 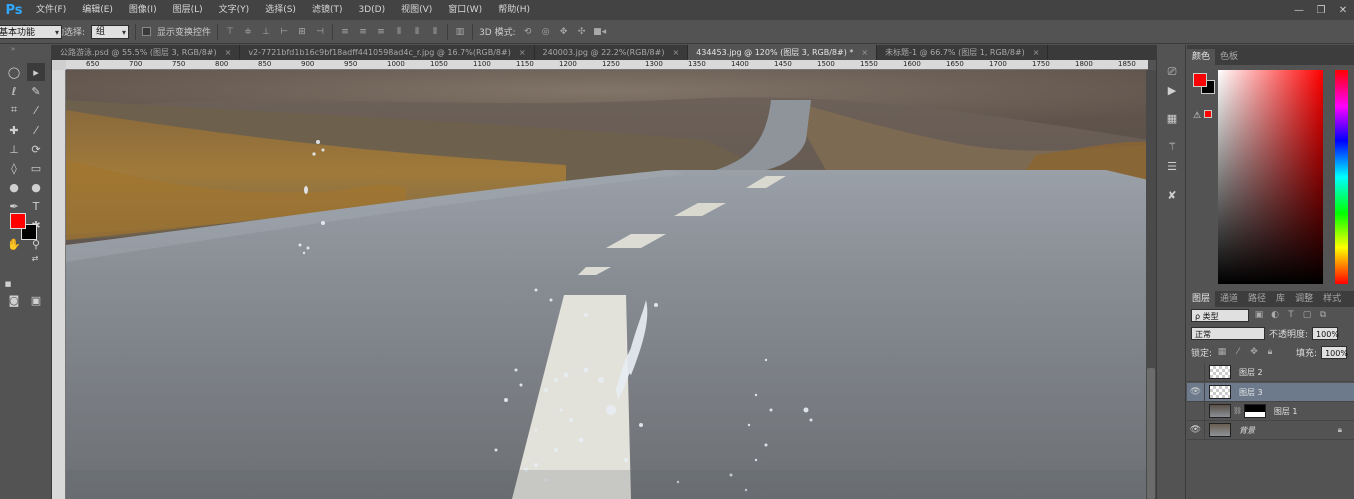 What do you see at coordinates (546, 32) in the screenshot?
I see `3d-roll-icon: ◎` at bounding box center [546, 32].